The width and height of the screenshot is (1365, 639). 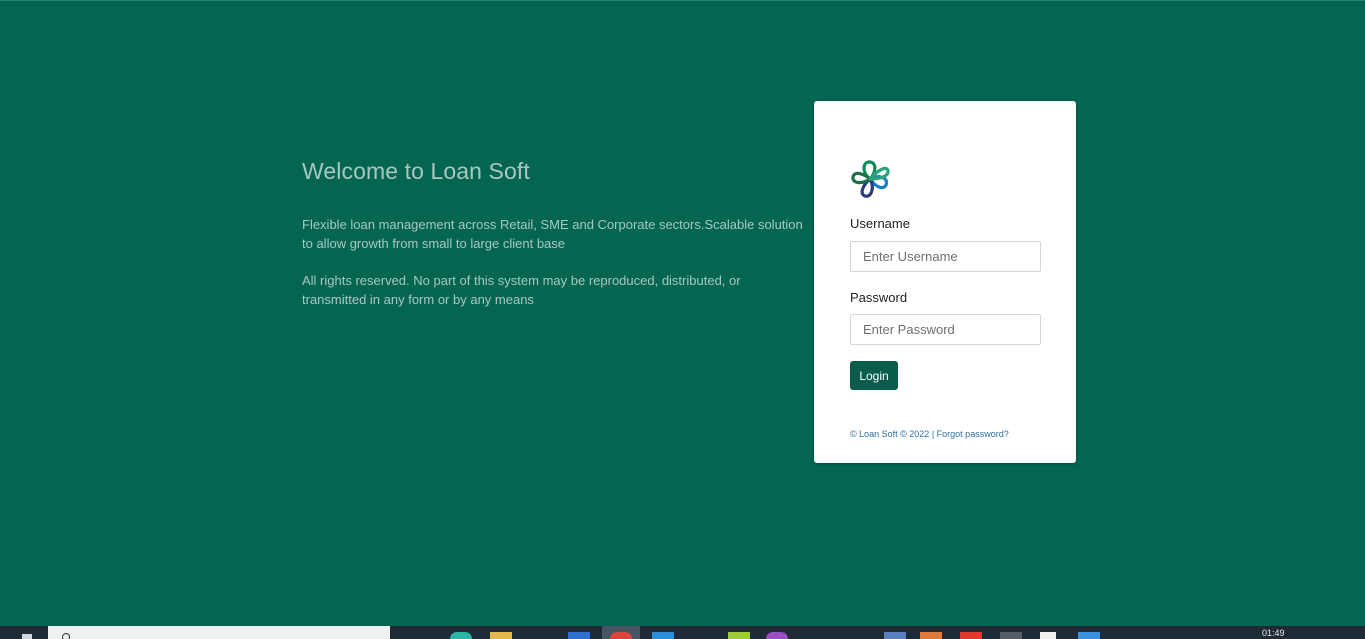 I want to click on login-button: Login, so click(x=874, y=375).